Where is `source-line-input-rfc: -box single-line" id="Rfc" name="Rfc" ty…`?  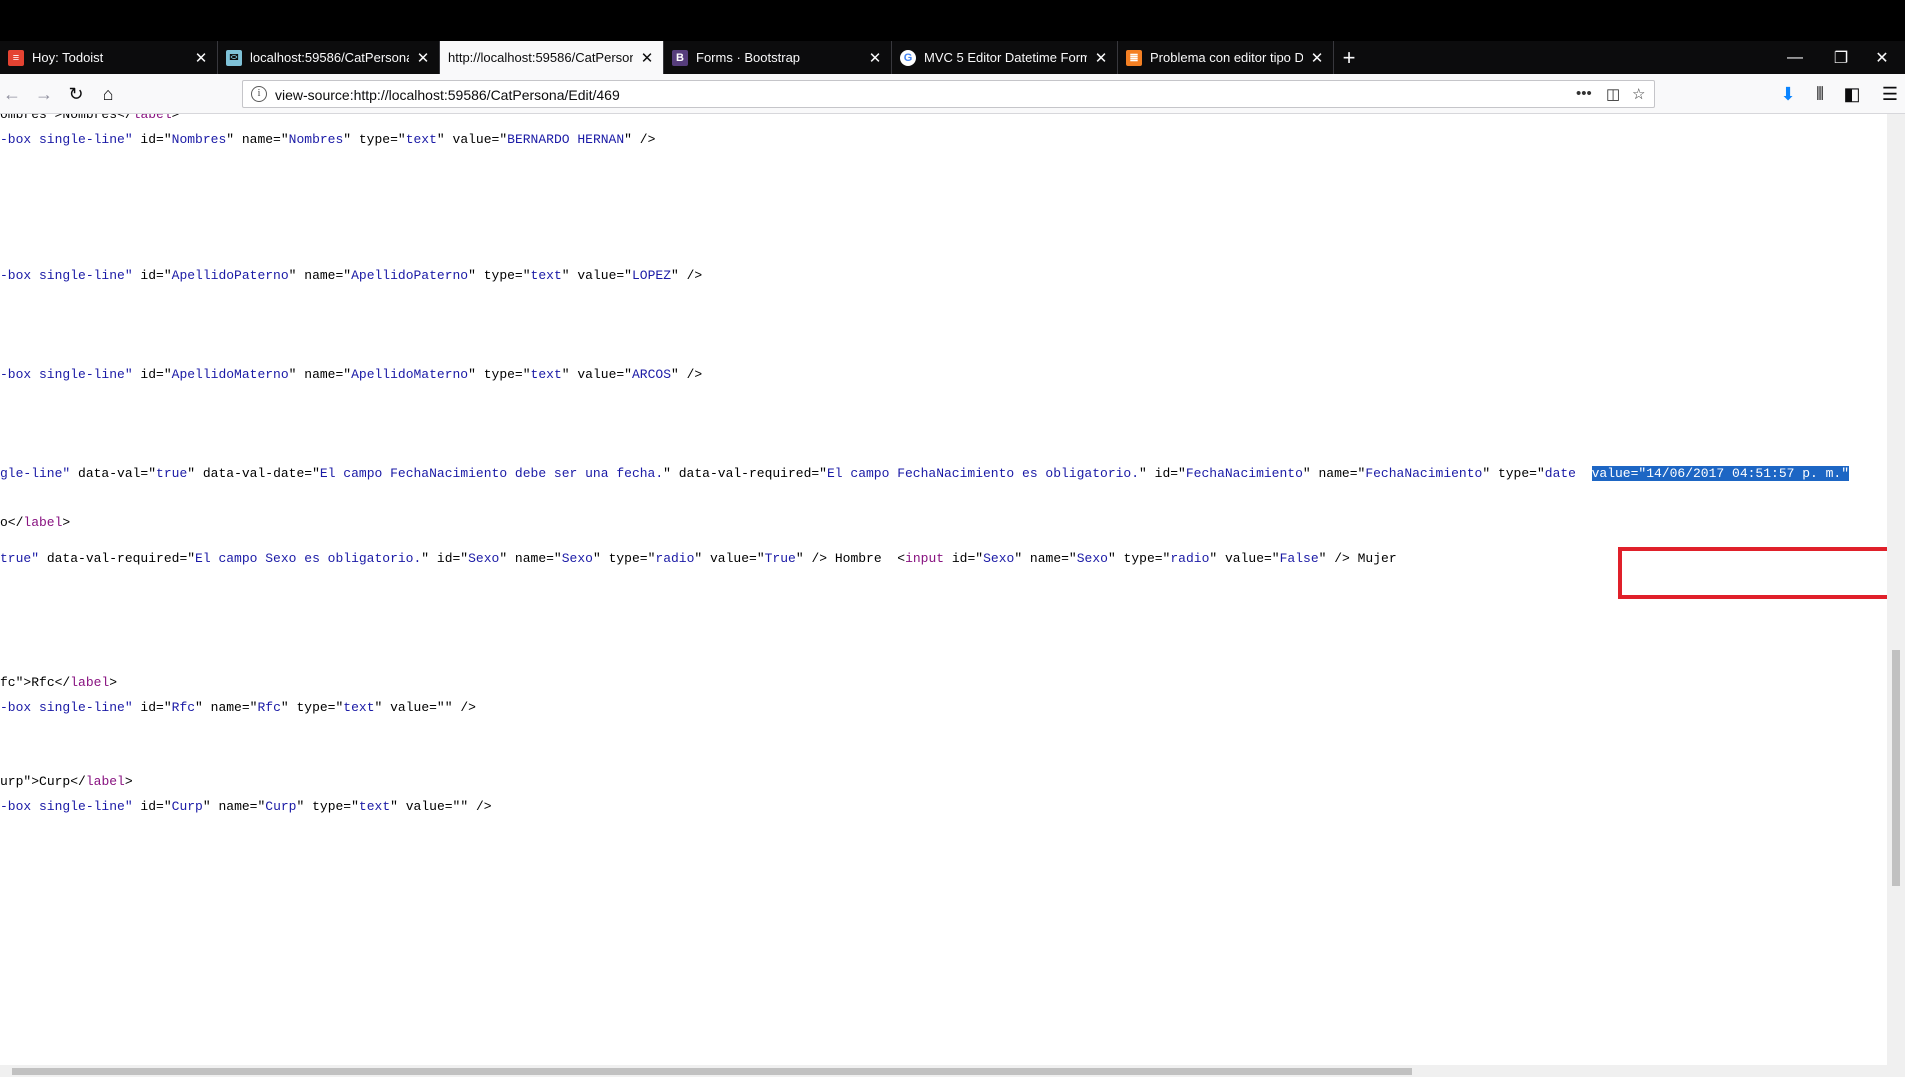
source-line-input-rfc: -box single-line" id="Rfc" name="Rfc" ty… is located at coordinates (238, 707).